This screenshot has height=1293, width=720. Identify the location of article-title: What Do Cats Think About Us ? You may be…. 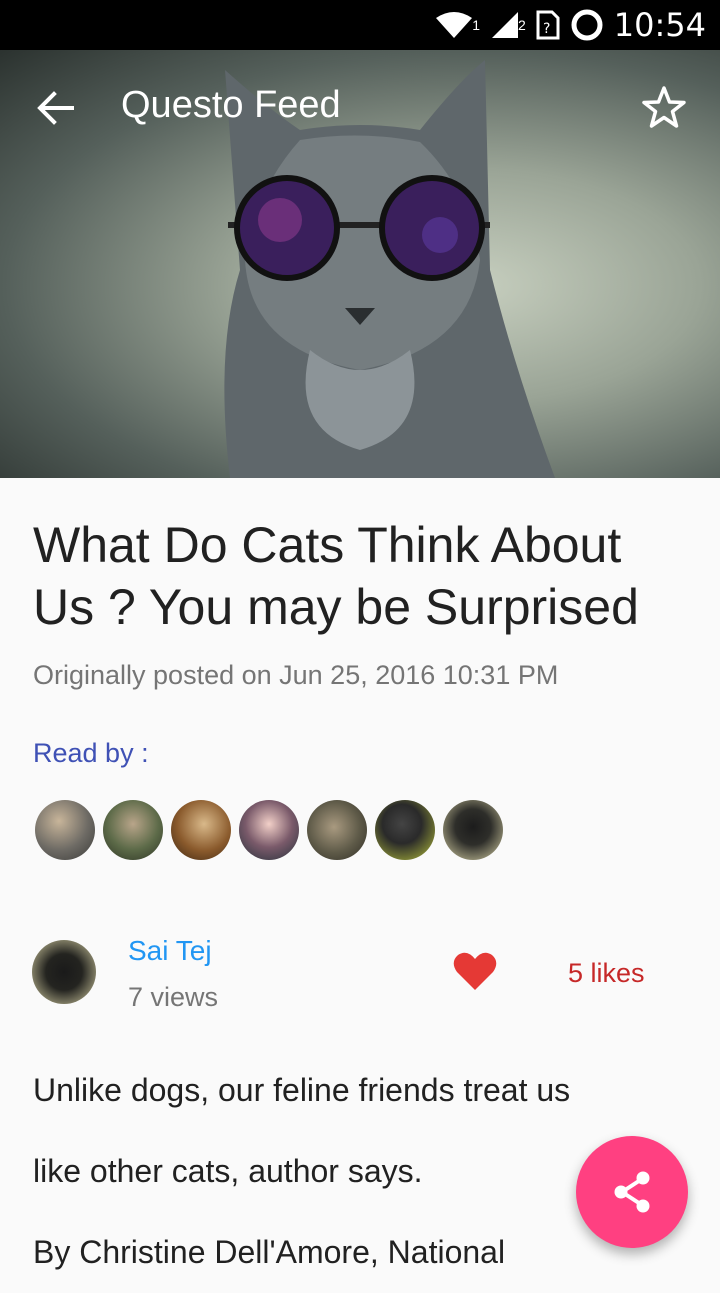
(336, 576).